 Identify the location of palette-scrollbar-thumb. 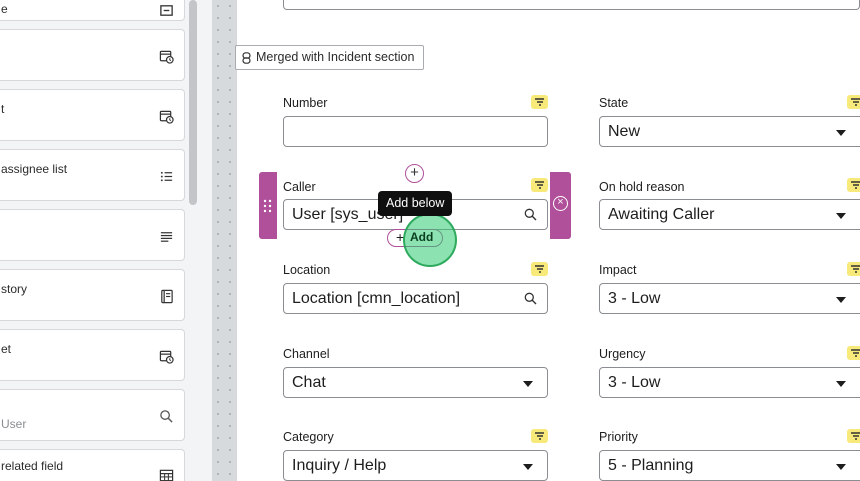
(193, 102).